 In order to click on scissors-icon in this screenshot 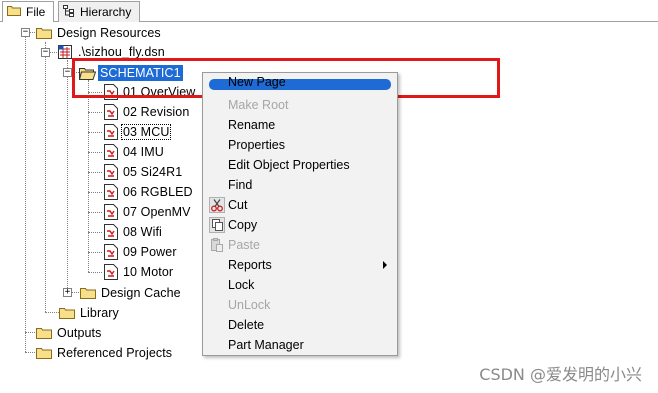, I will do `click(217, 205)`.